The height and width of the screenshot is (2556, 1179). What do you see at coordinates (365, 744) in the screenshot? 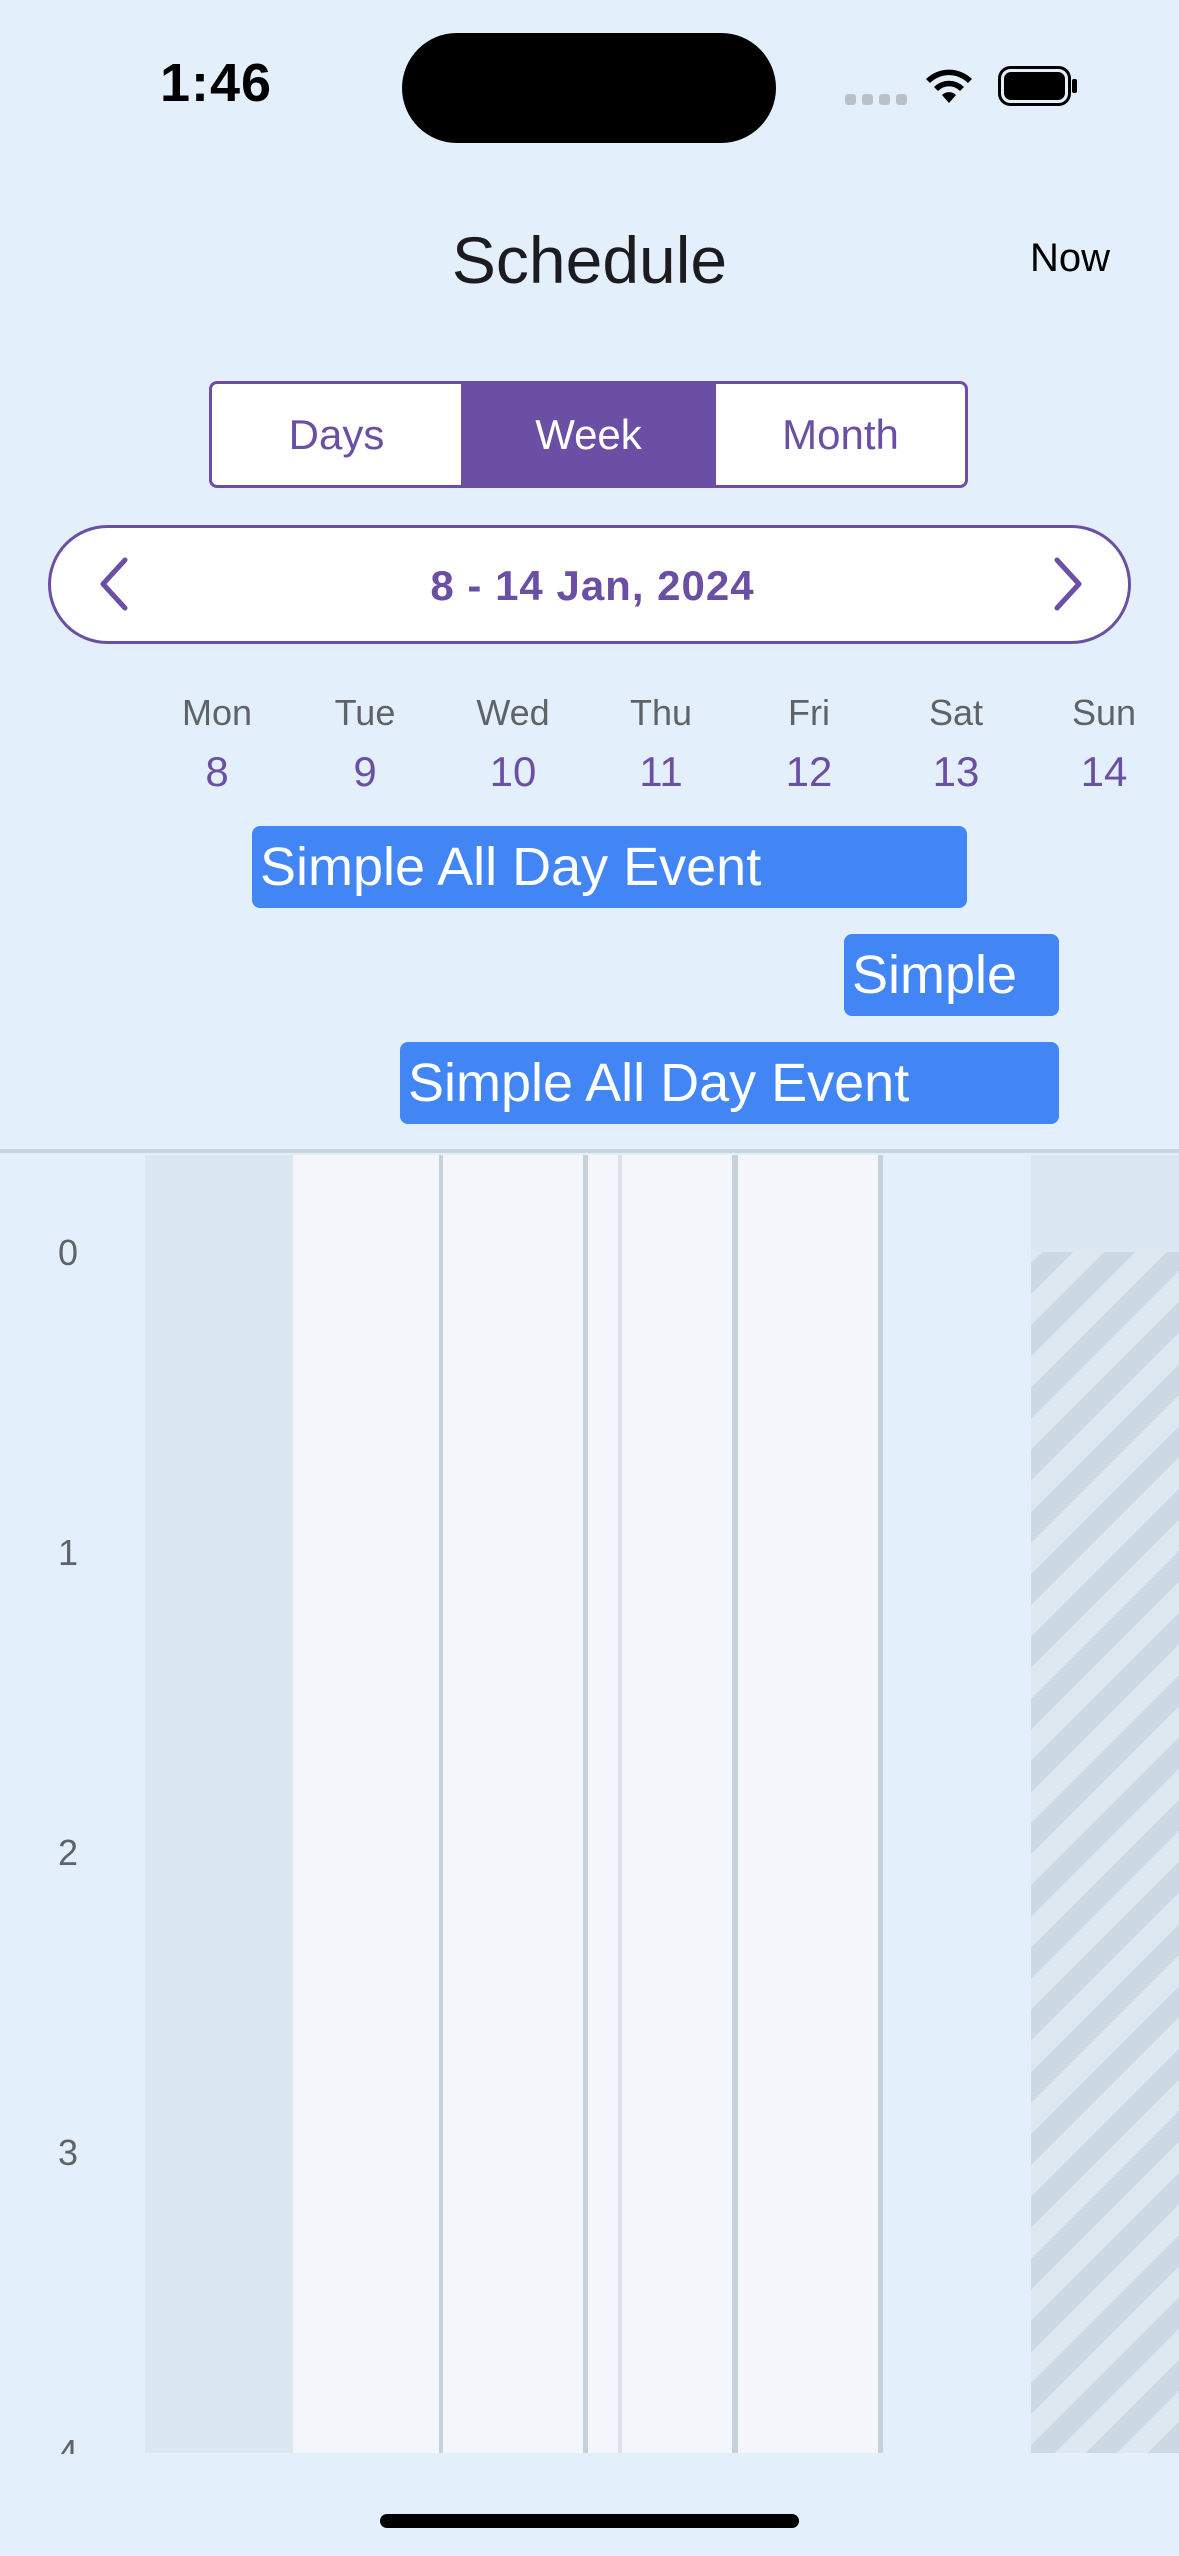
I see `day-header-tue: Tue 9` at bounding box center [365, 744].